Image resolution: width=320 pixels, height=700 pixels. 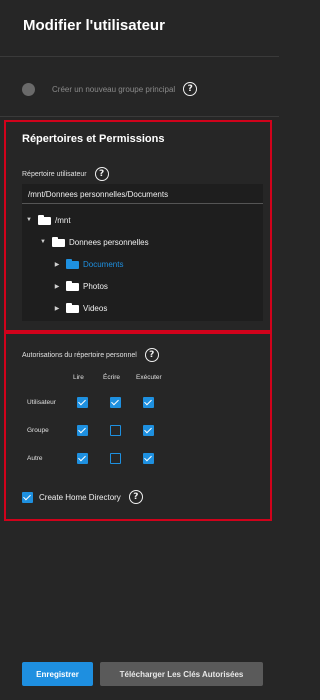 I want to click on tree-node-label: Documents, so click(x=103, y=264).